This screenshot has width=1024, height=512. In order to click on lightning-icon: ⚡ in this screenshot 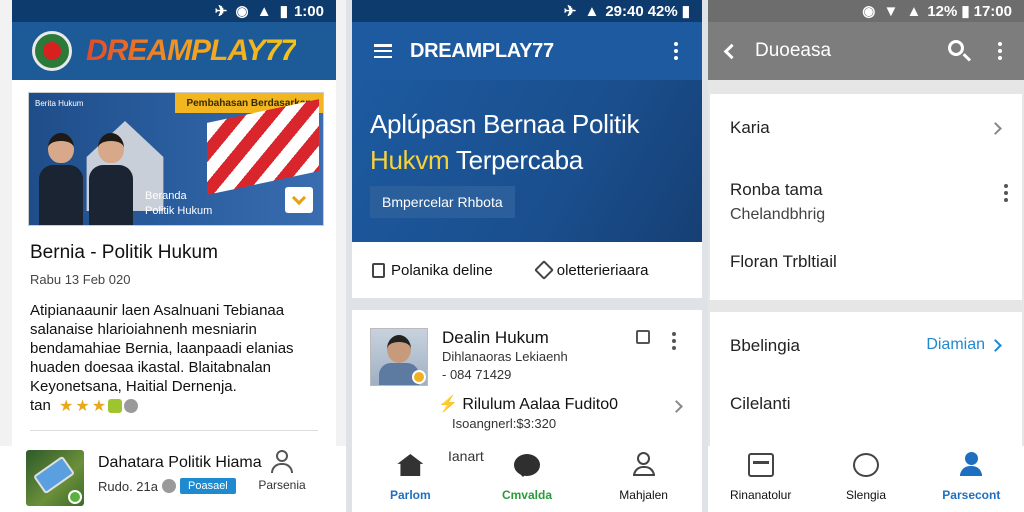, I will do `click(448, 404)`.